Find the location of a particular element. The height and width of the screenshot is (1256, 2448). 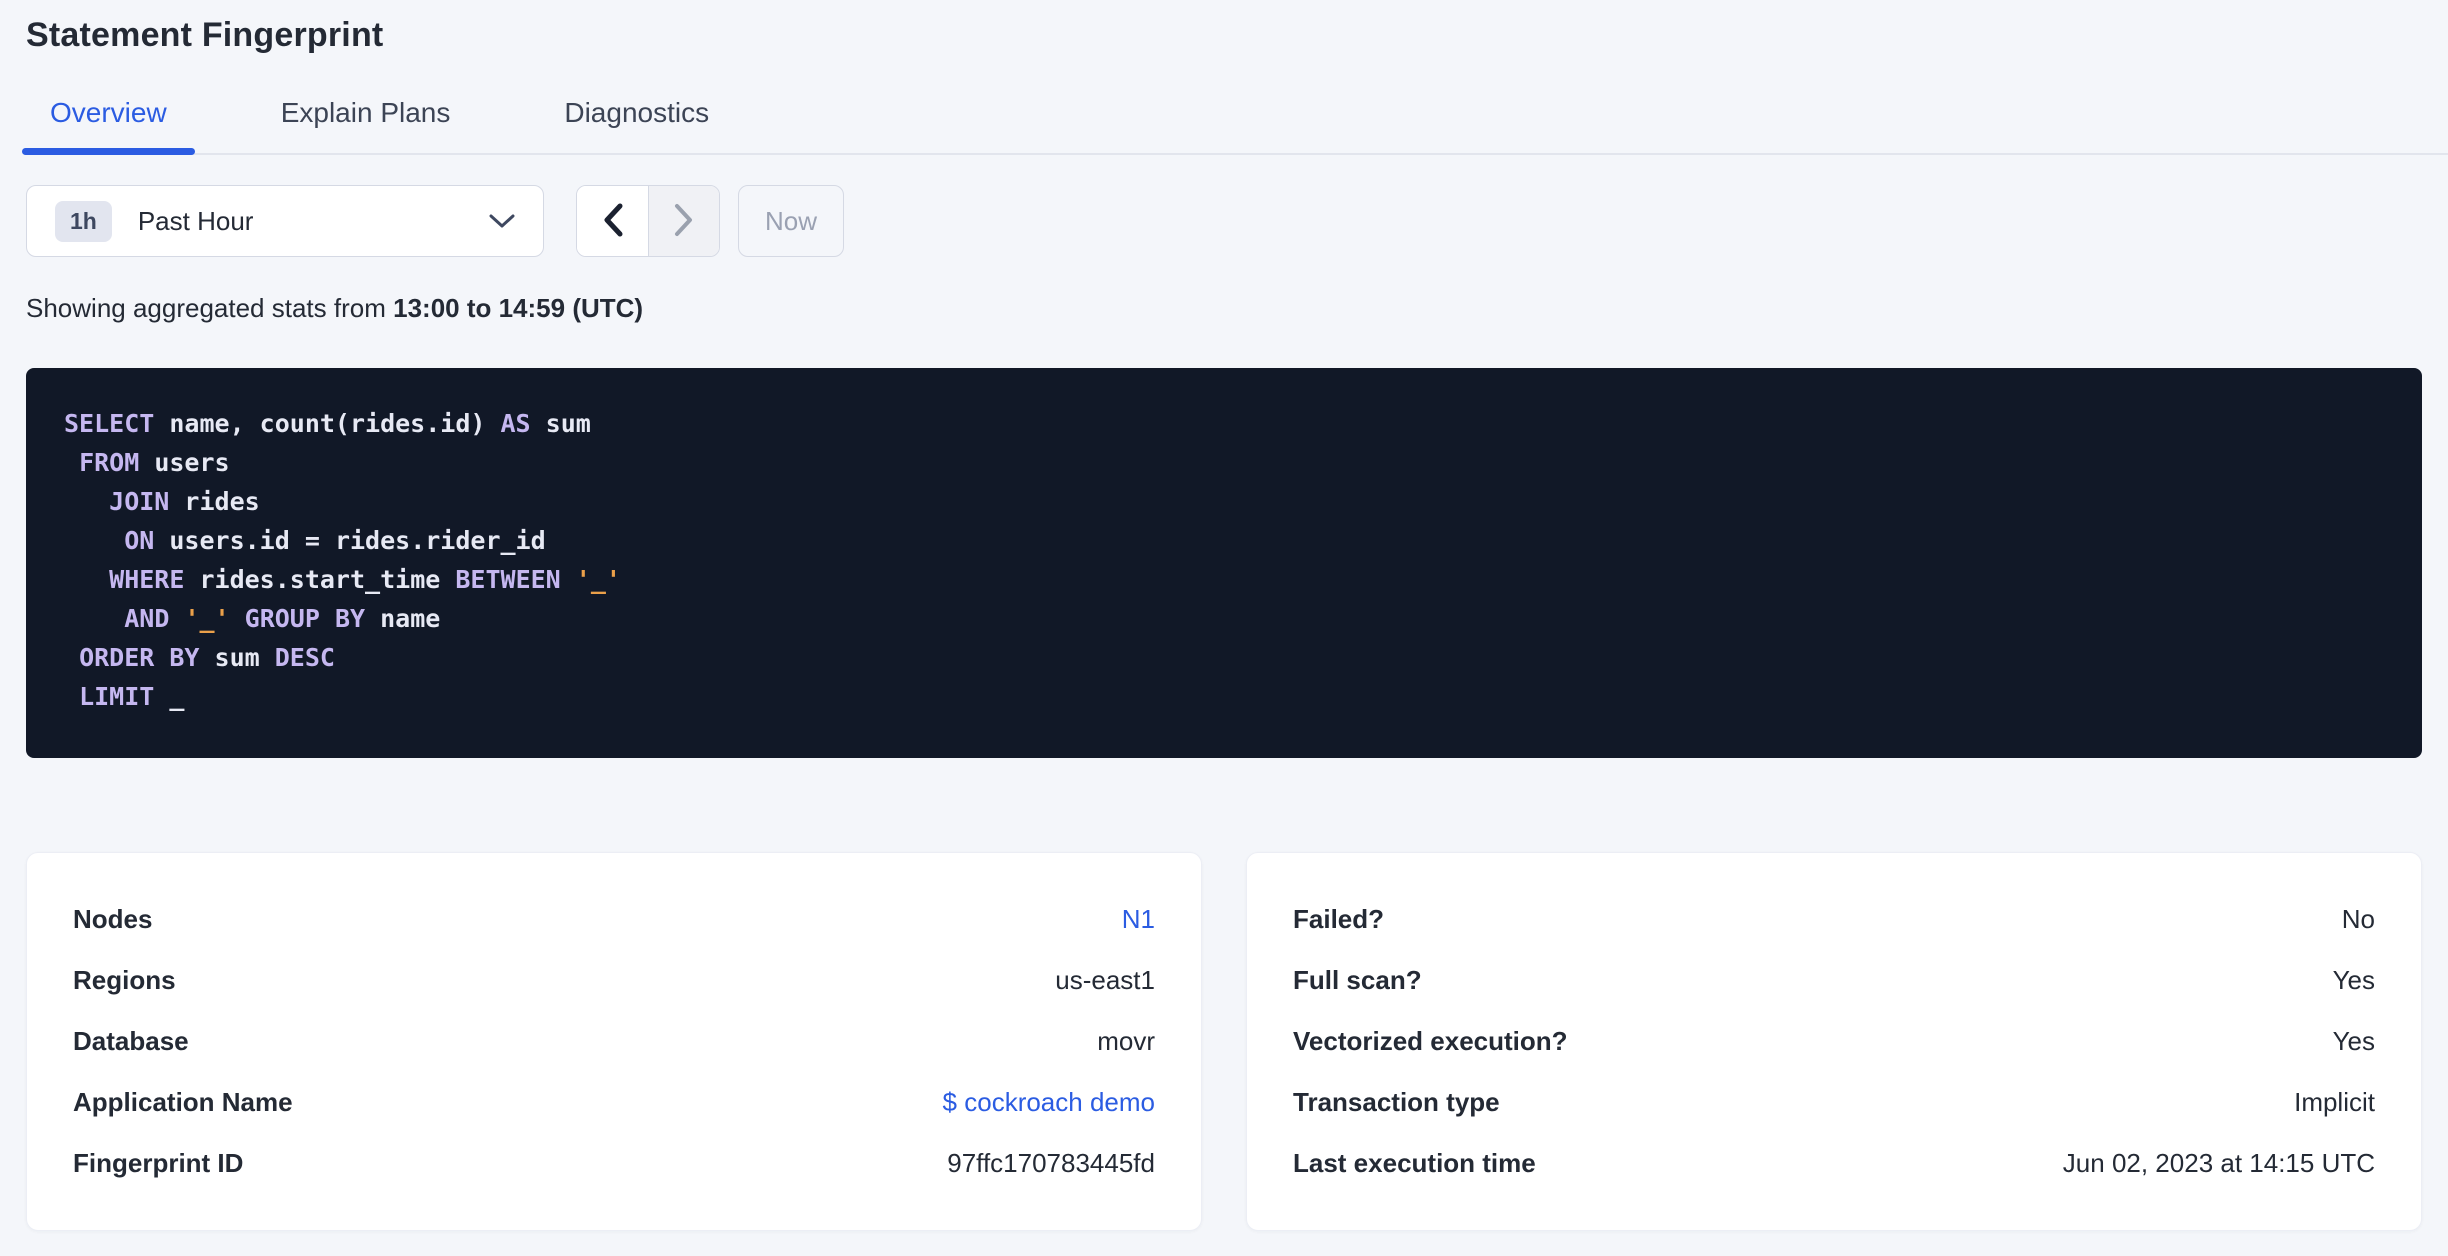

card-row-label: Vectorized execution? is located at coordinates (1430, 1041).